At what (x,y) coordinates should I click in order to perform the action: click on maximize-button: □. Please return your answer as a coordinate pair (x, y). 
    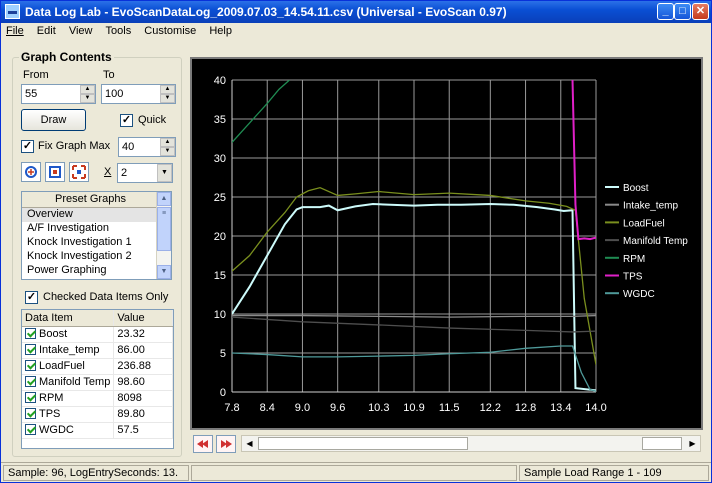
    Looking at the image, I should click on (682, 11).